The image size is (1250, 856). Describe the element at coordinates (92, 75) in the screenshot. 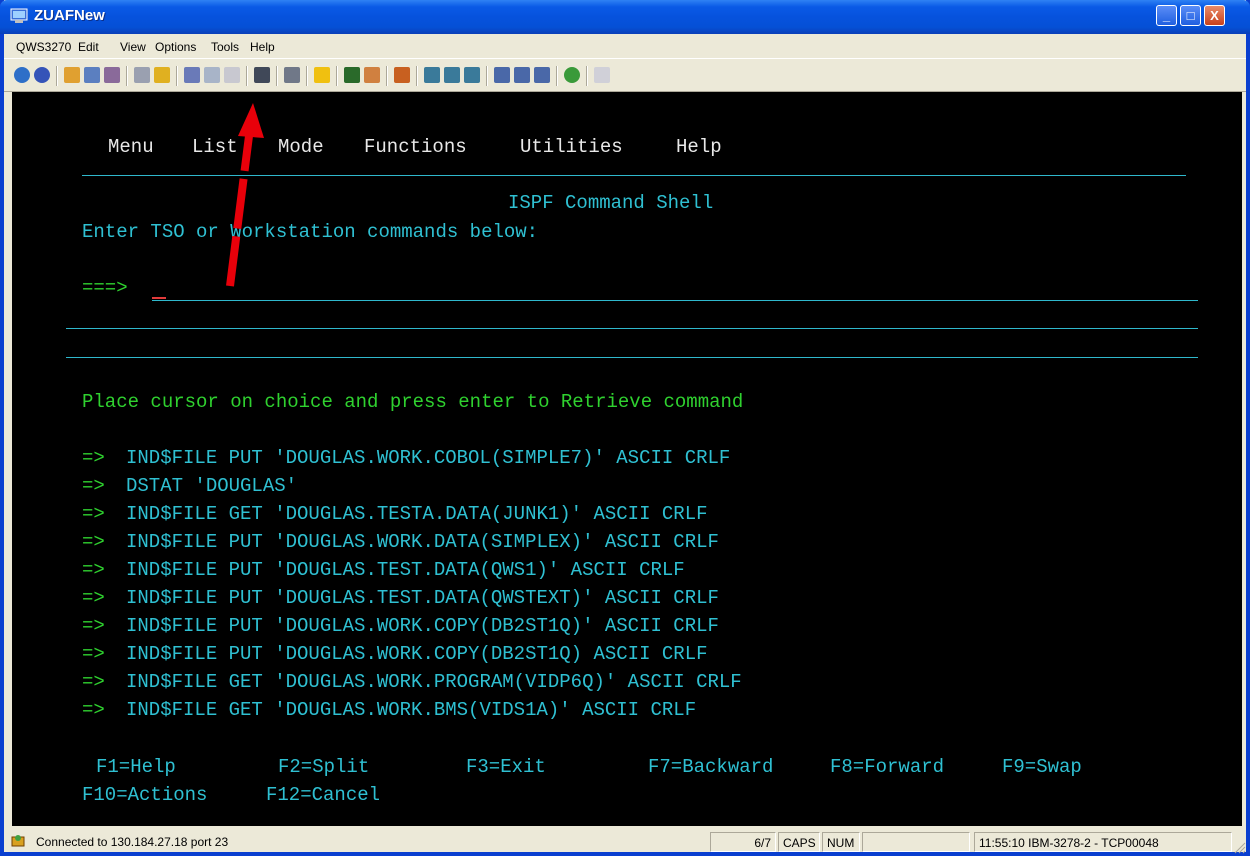

I see `screen-icon` at that location.